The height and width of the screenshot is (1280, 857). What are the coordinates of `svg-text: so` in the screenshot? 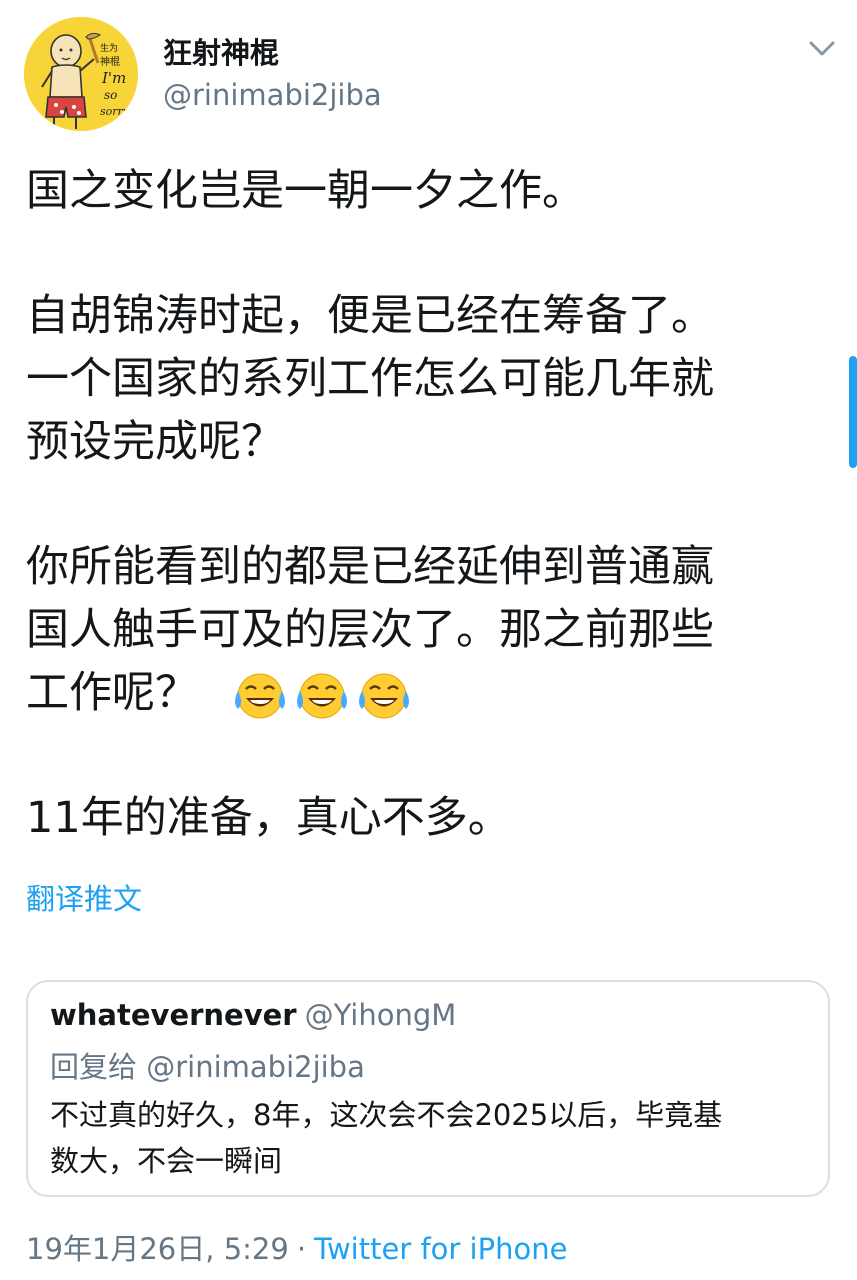 It's located at (110, 95).